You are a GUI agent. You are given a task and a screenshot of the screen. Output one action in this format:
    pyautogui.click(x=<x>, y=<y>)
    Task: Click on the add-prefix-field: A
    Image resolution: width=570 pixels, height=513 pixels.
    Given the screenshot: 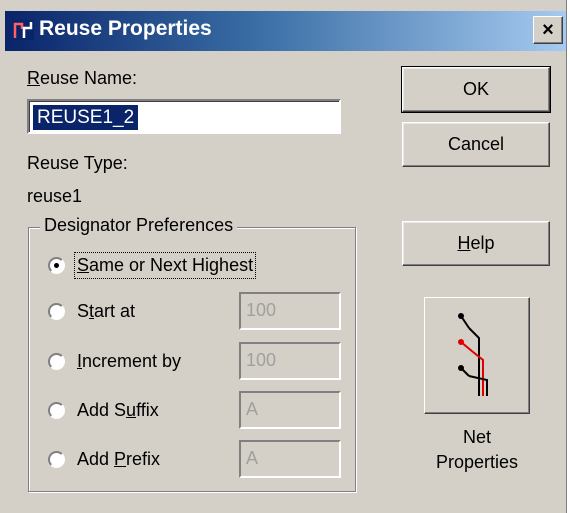 What is the action you would take?
    pyautogui.click(x=290, y=459)
    